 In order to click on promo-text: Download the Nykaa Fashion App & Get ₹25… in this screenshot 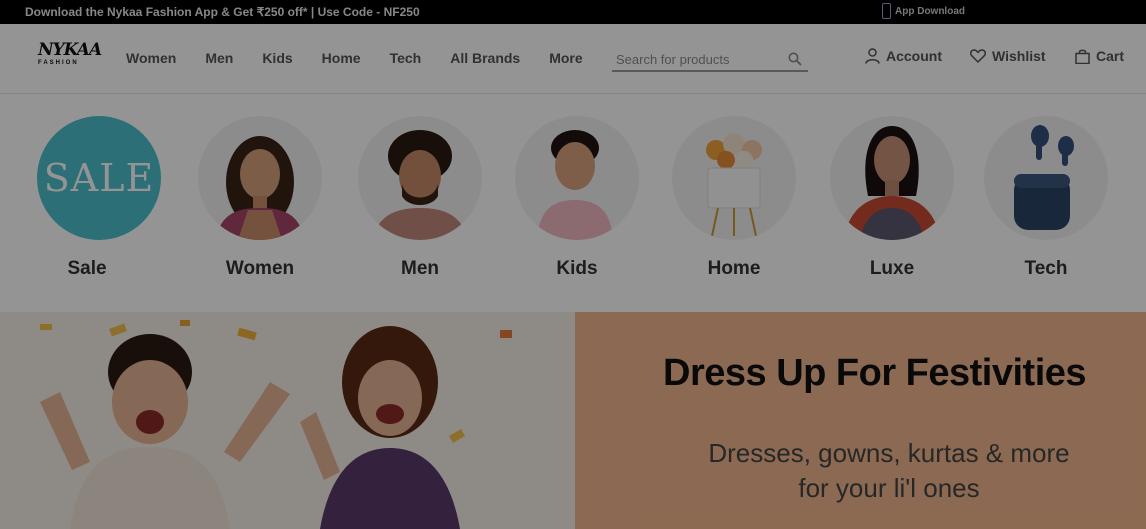, I will do `click(222, 12)`.